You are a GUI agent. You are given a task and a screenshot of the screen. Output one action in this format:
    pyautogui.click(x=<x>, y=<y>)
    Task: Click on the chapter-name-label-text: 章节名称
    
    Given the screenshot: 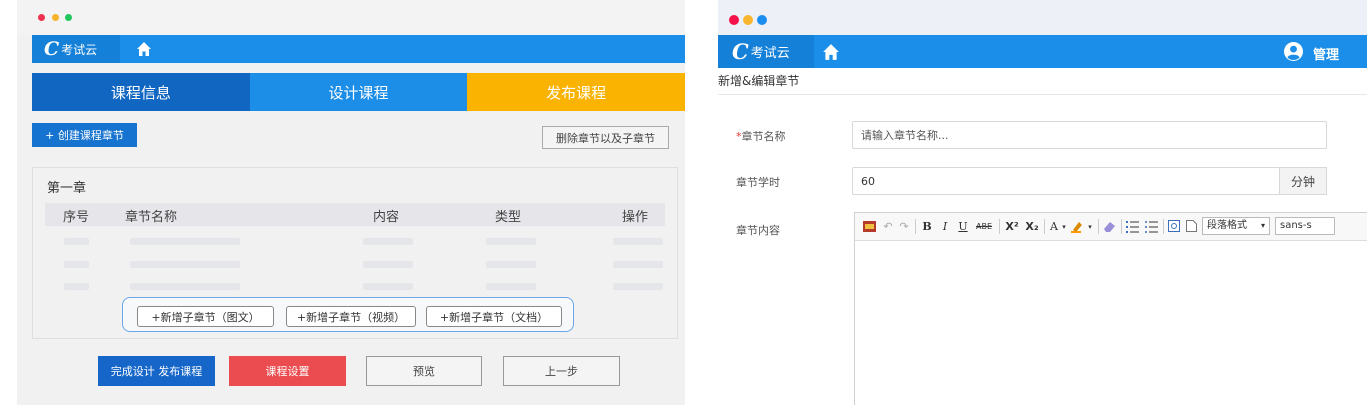 What is the action you would take?
    pyautogui.click(x=763, y=136)
    